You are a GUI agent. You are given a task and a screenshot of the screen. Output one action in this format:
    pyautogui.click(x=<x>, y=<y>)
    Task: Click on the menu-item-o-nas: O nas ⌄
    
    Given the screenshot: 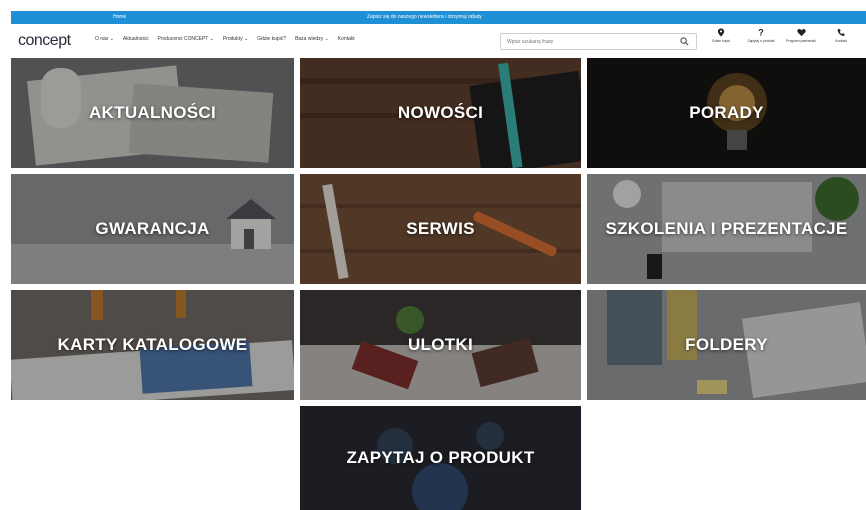 What is the action you would take?
    pyautogui.click(x=104, y=39)
    